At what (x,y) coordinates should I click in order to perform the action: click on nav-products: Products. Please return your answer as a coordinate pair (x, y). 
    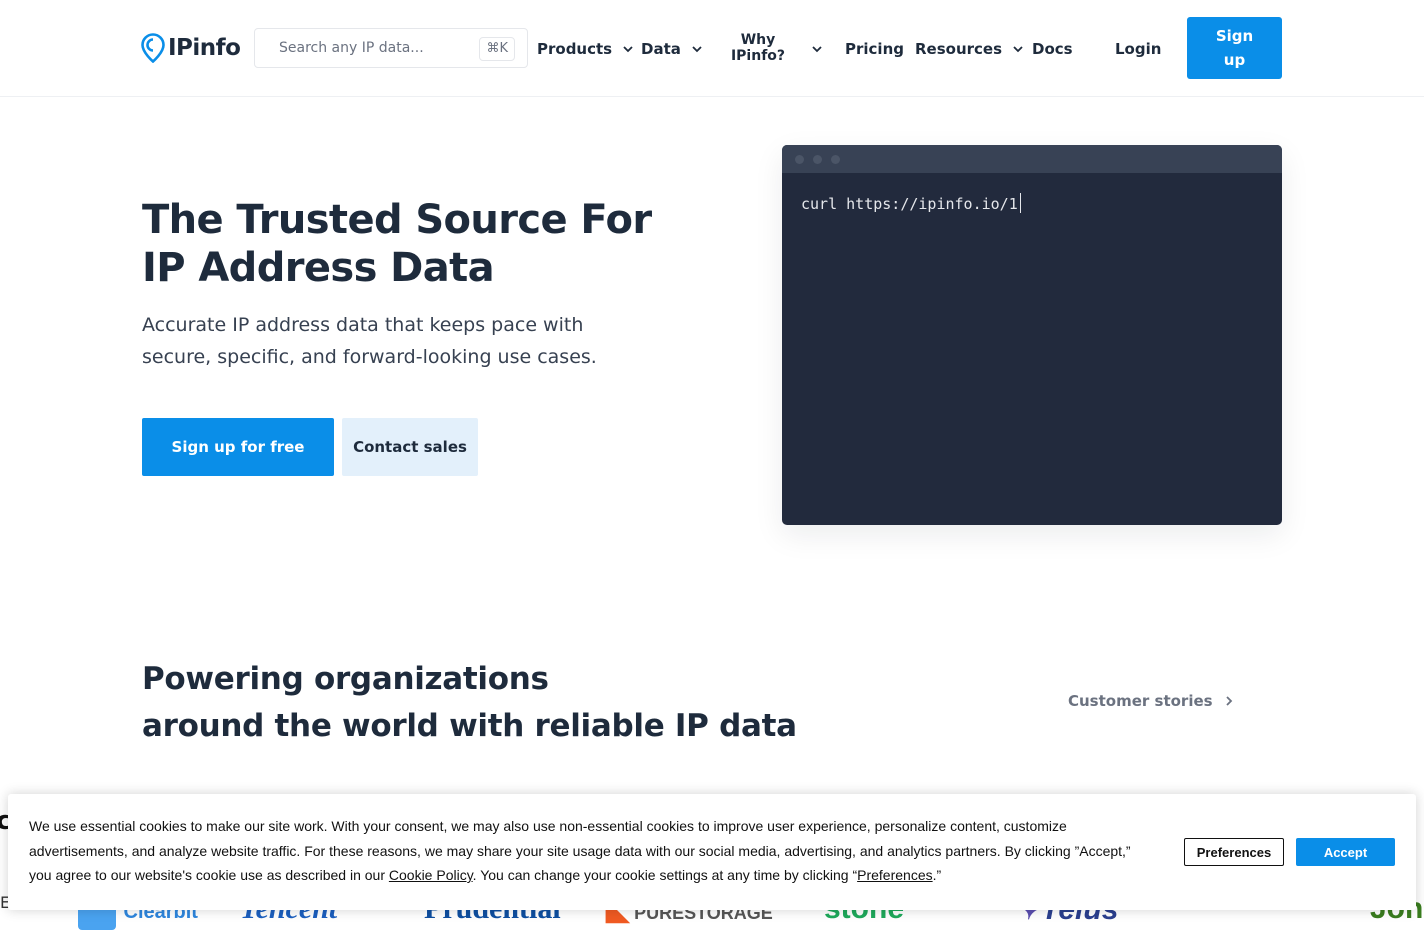
    Looking at the image, I should click on (585, 49).